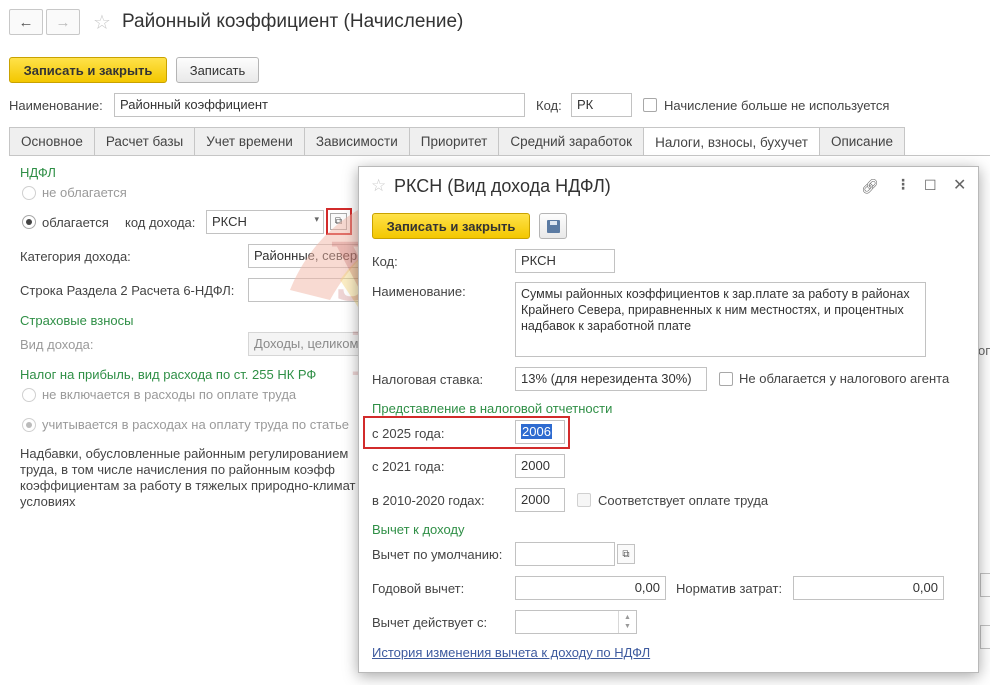  What do you see at coordinates (52, 141) in the screenshot?
I see `tab-main: Основное` at bounding box center [52, 141].